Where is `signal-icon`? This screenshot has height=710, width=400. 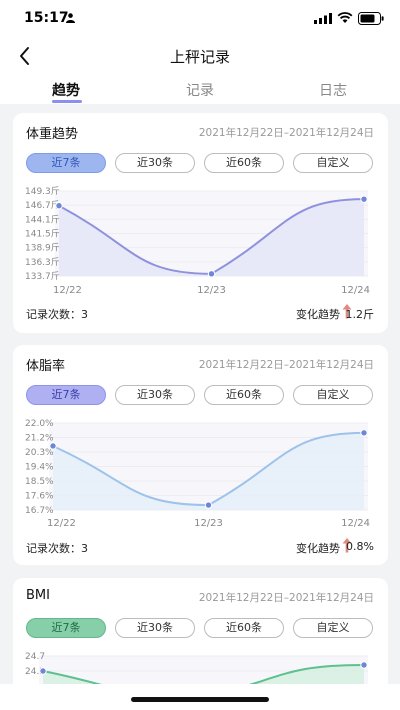
signal-icon is located at coordinates (323, 18).